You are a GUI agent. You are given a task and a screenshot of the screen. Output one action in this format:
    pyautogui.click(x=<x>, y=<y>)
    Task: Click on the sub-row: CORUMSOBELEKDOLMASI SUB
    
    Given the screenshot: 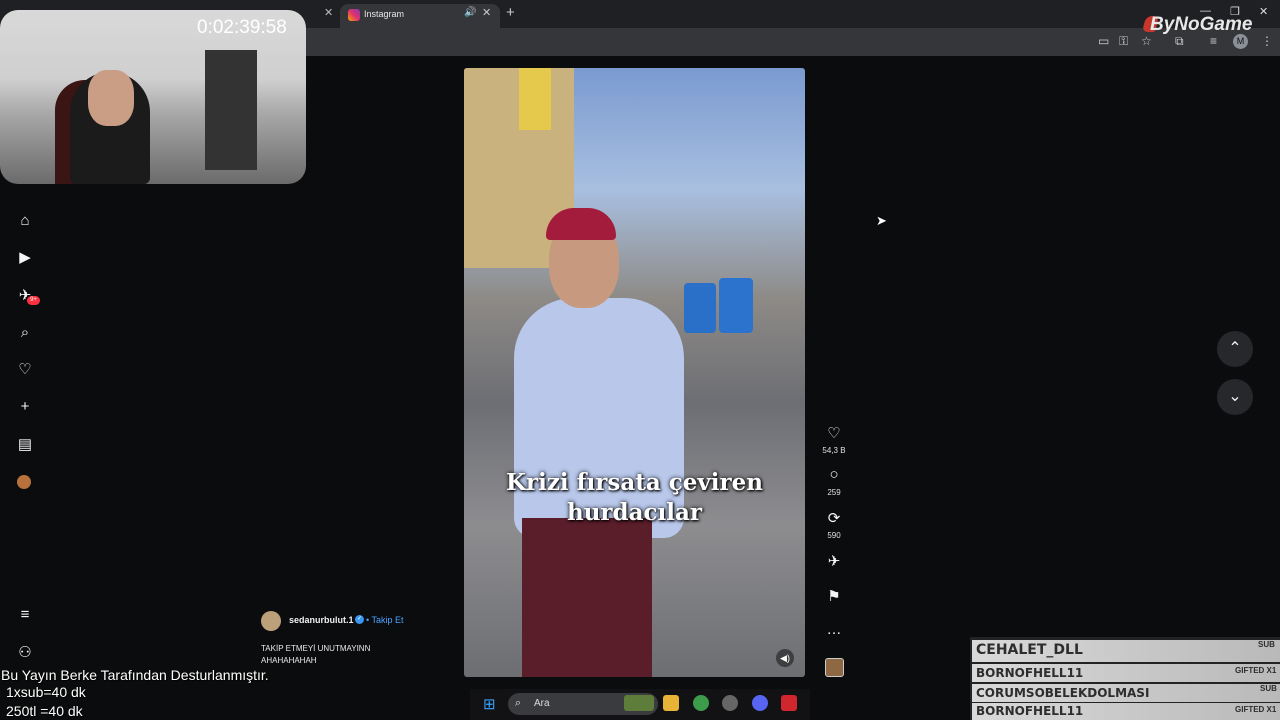 What is the action you would take?
    pyautogui.click(x=1126, y=693)
    